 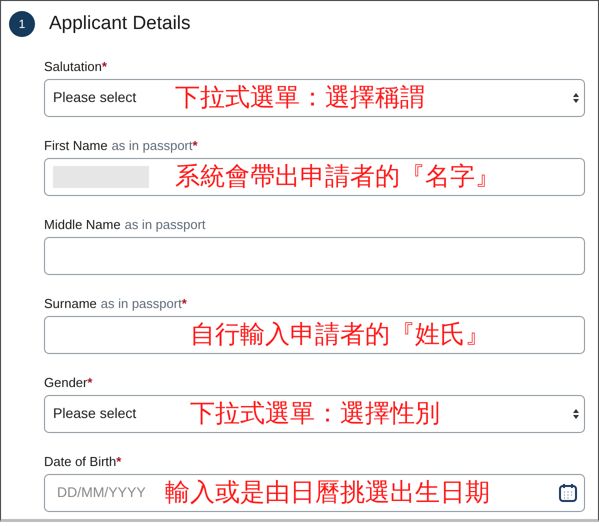 I want to click on field-label: Salutation, so click(x=73, y=66).